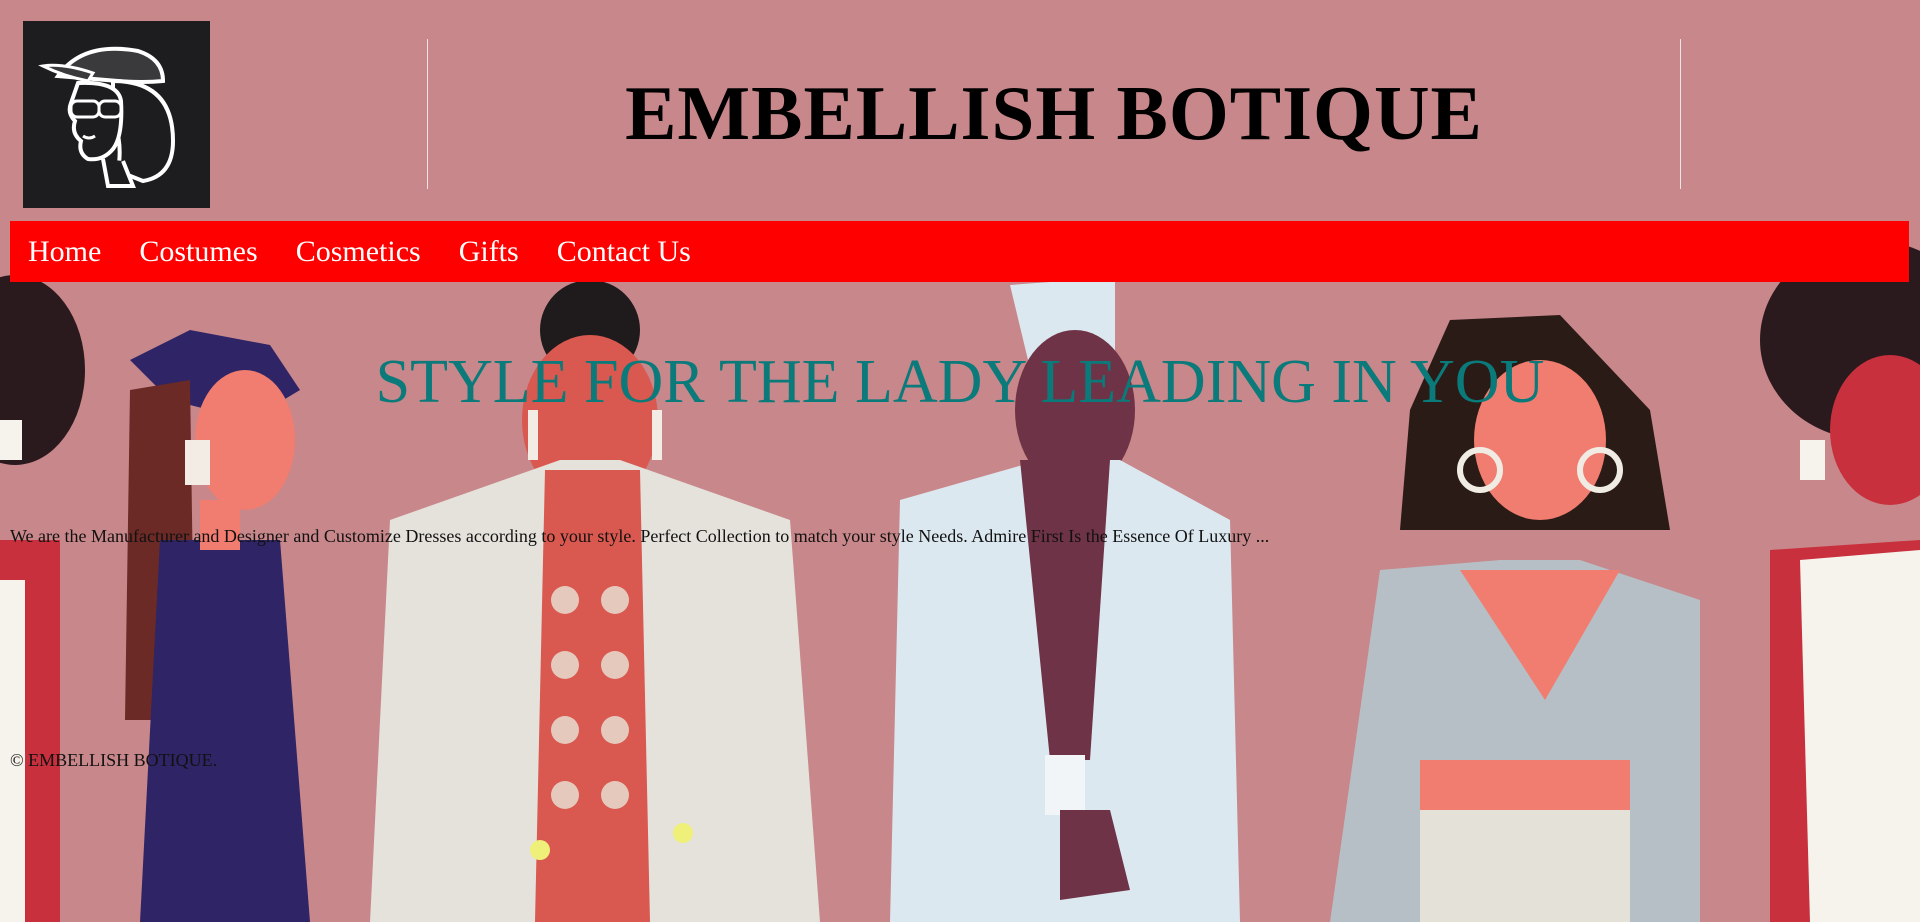 Image resolution: width=1920 pixels, height=922 pixels. I want to click on nav-item-gifts: Gifts, so click(489, 252).